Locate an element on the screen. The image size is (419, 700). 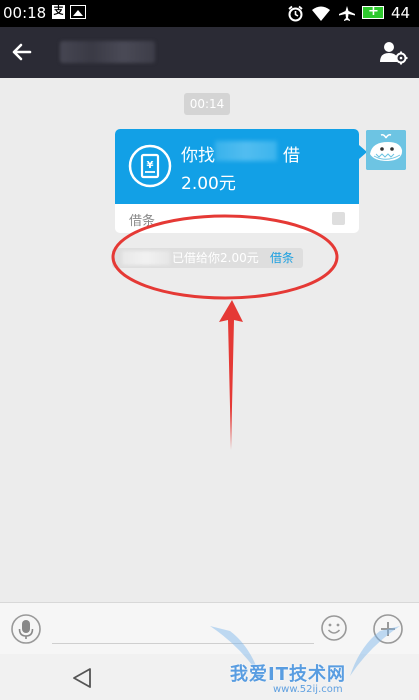
watermark-url: www.52ij.com is located at coordinates (308, 689).